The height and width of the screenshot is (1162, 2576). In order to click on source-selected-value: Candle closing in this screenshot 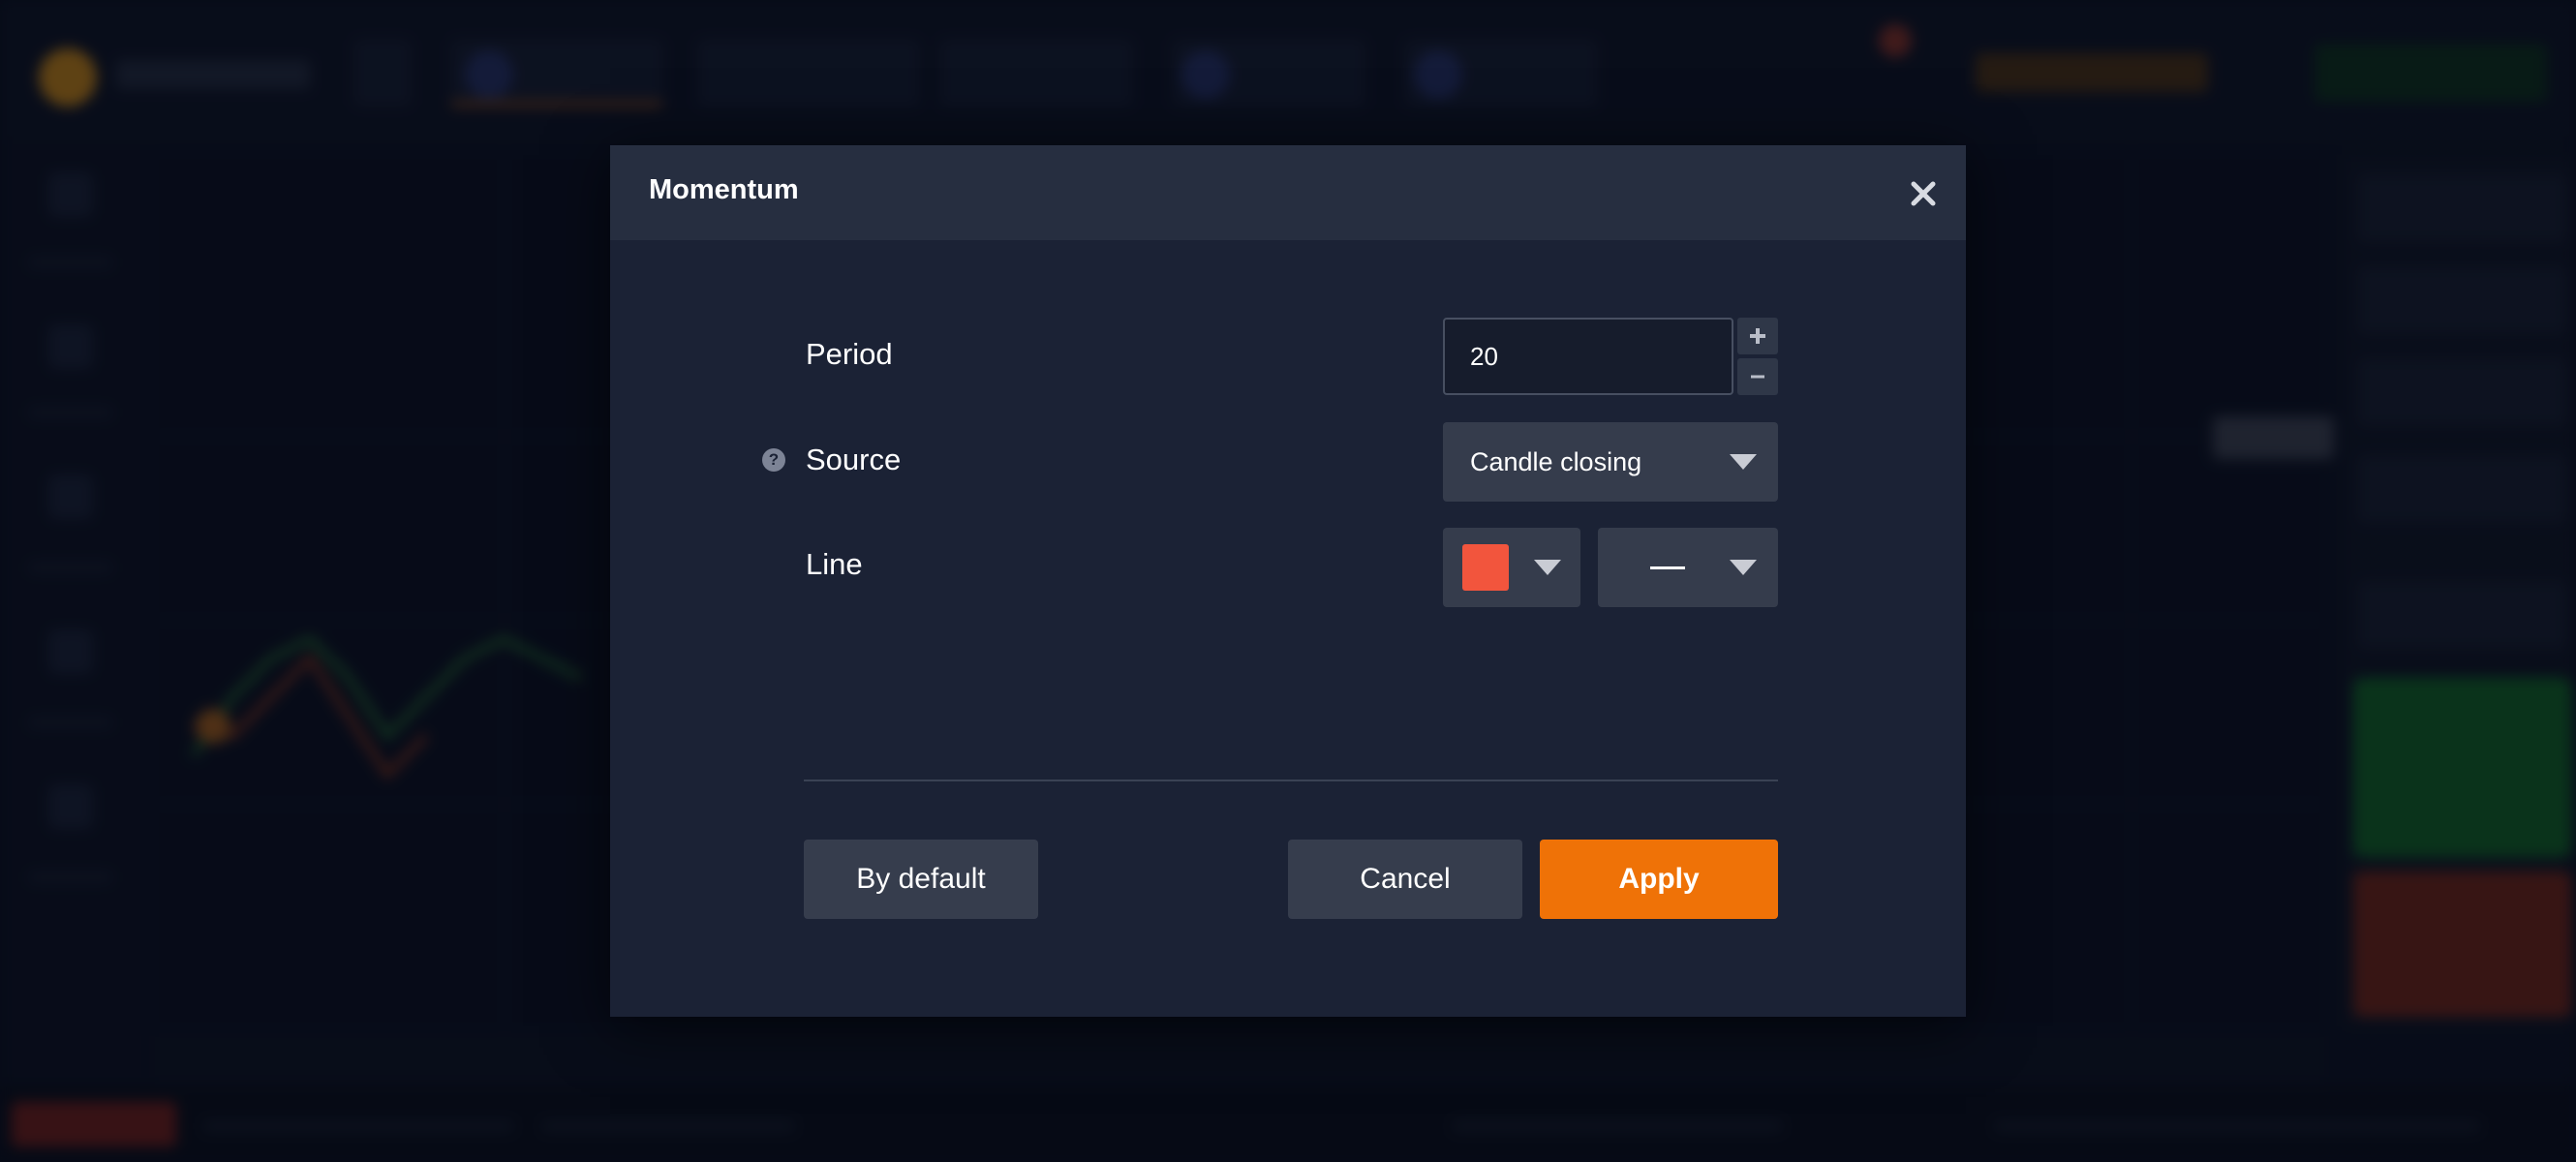, I will do `click(1556, 462)`.